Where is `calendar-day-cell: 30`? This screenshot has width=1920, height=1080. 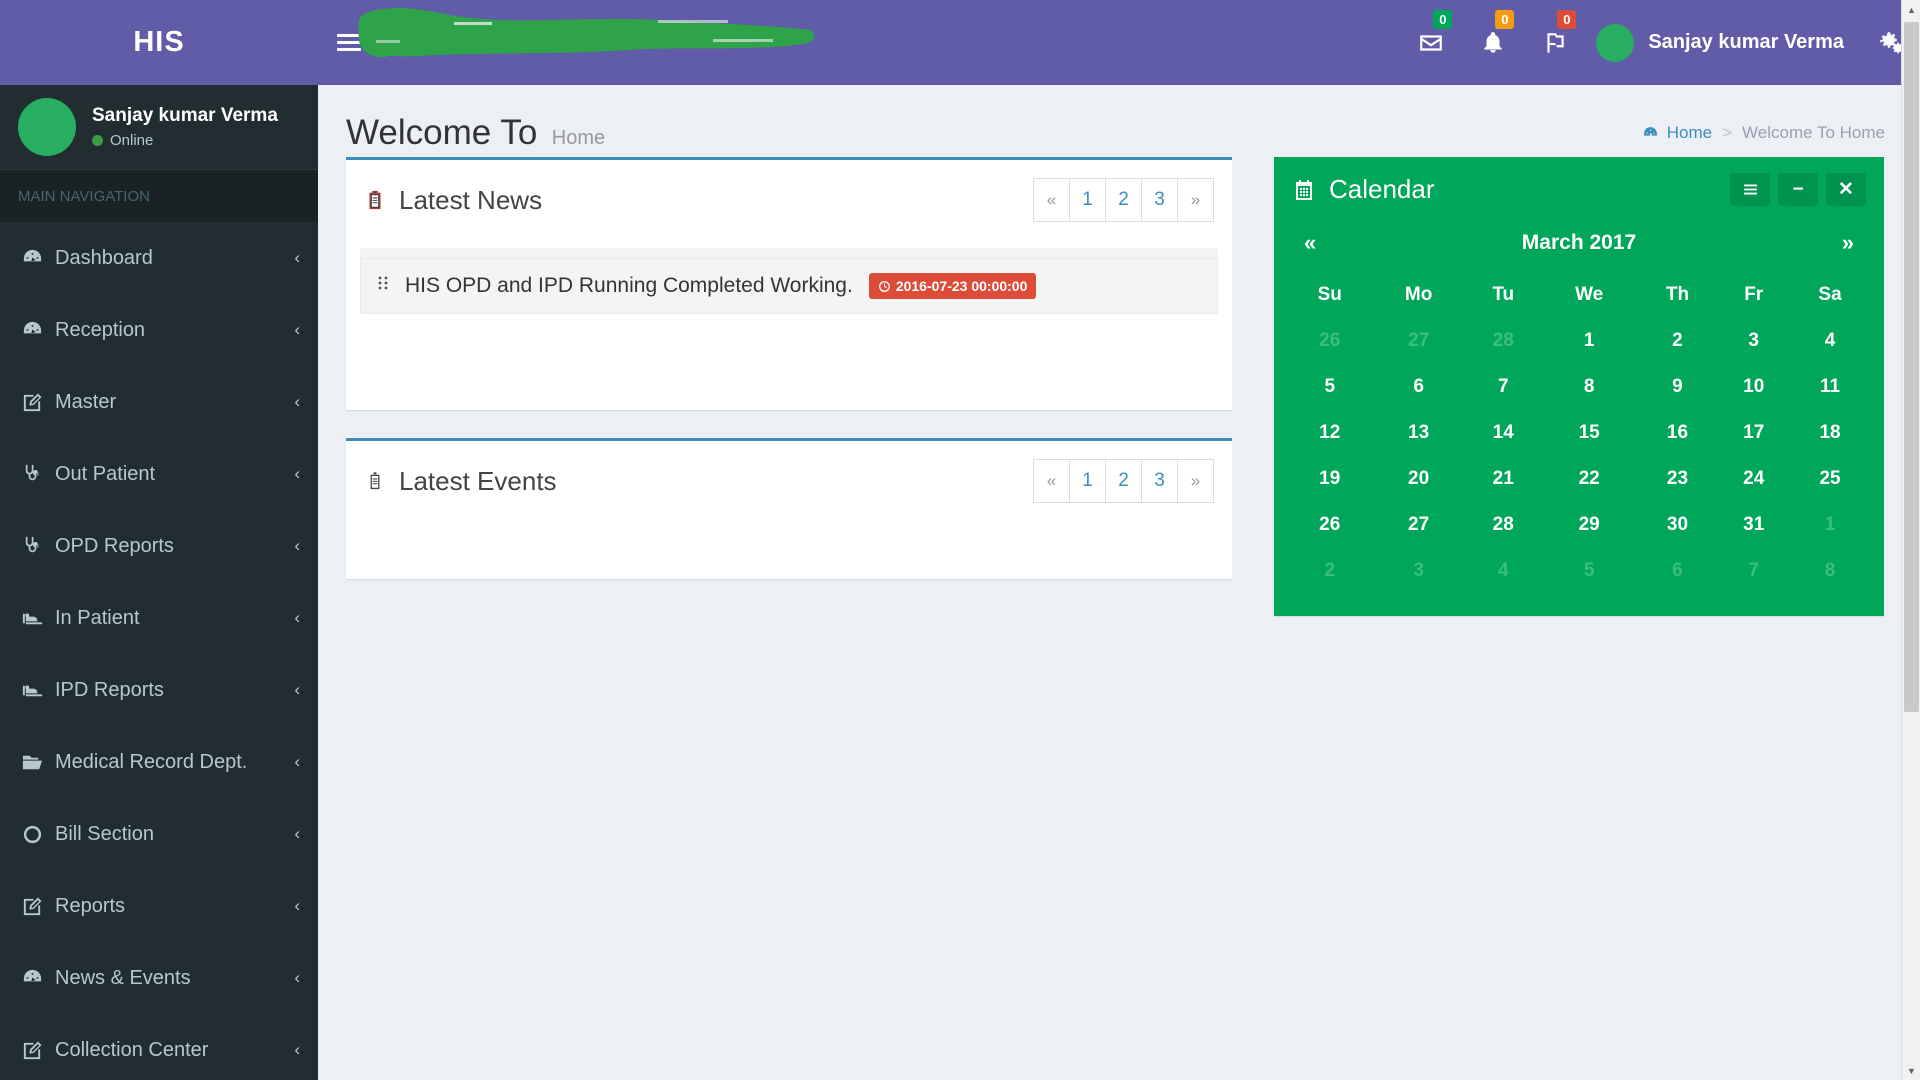
calendar-day-cell: 30 is located at coordinates (1678, 525).